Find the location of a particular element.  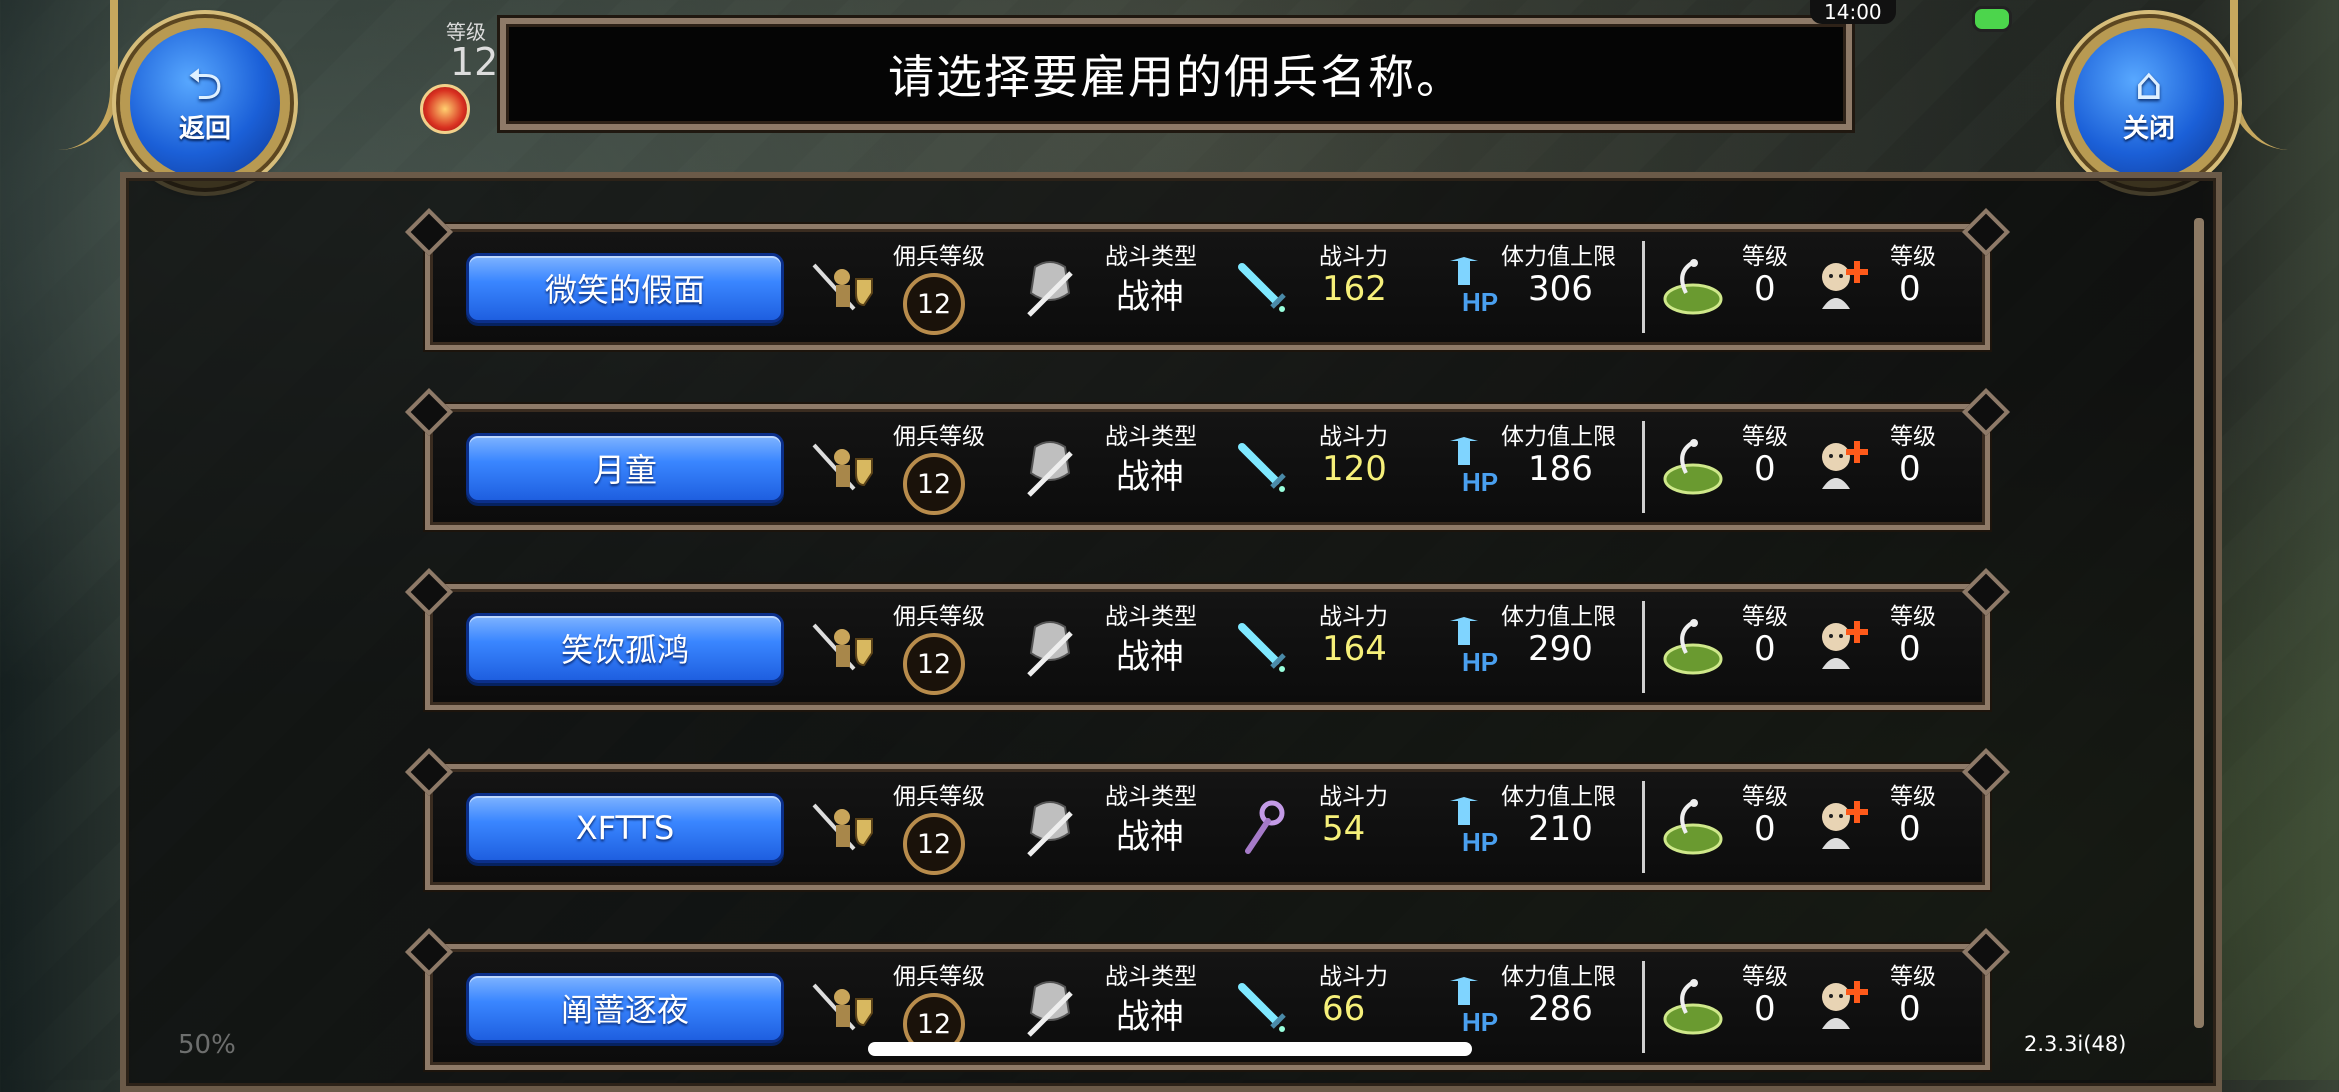

hp-max-value: 306 is located at coordinates (1560, 289).